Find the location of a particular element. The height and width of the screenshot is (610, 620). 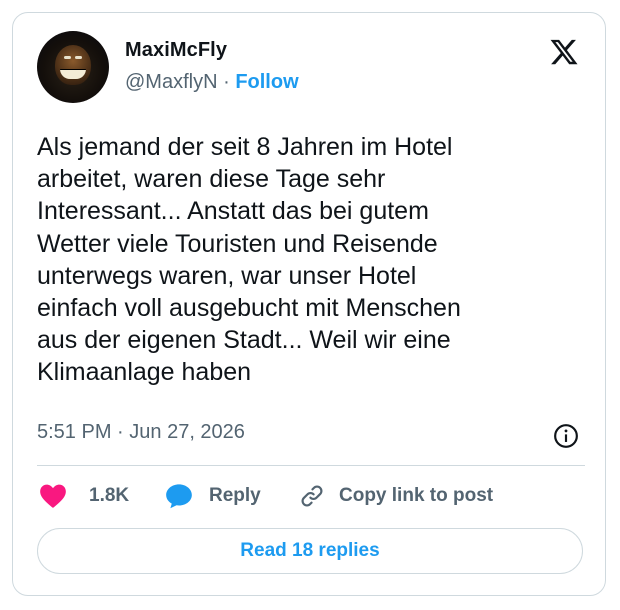

info-icon is located at coordinates (566, 436).